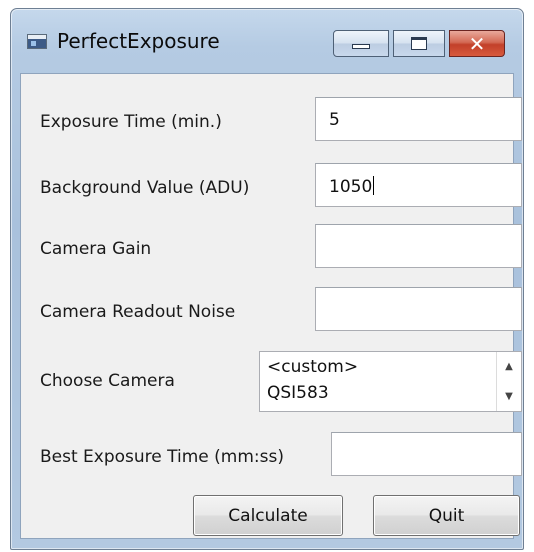 The height and width of the screenshot is (552, 534). Describe the element at coordinates (334, 120) in the screenshot. I see `exposure-time-value: 5` at that location.